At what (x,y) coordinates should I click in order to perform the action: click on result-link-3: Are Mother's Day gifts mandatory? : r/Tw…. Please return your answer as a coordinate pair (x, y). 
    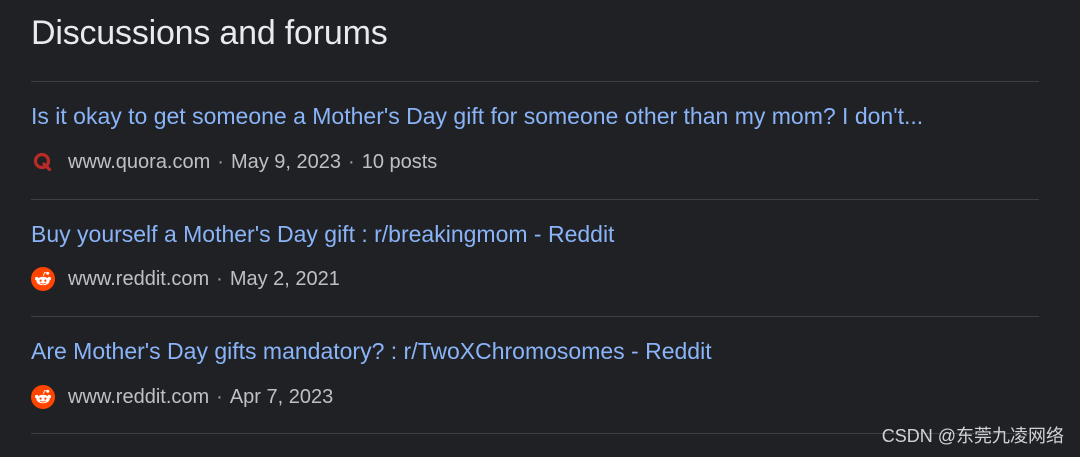
    Looking at the image, I should click on (535, 351).